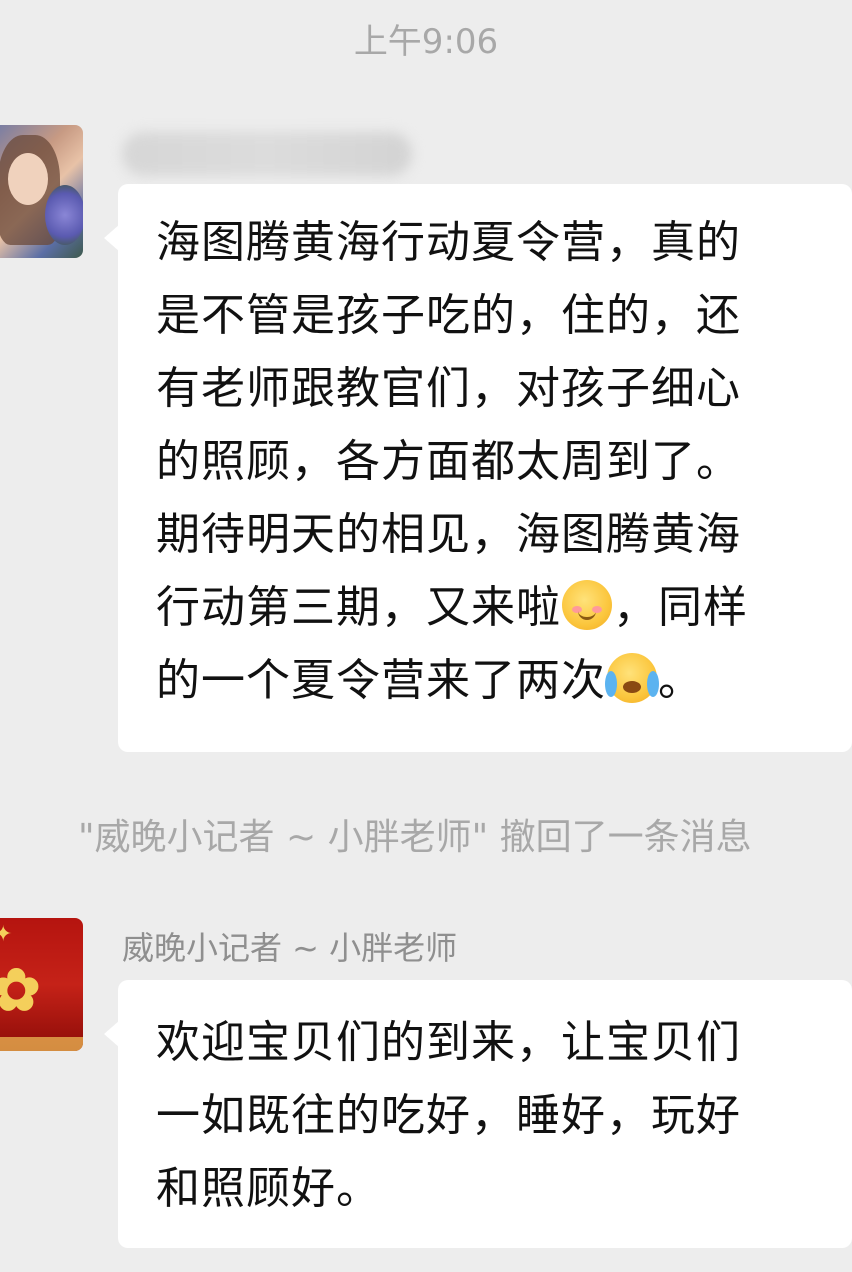 This screenshot has width=852, height=1272. What do you see at coordinates (632, 678) in the screenshot?
I see `loudly-crying-face-emoji-icon` at bounding box center [632, 678].